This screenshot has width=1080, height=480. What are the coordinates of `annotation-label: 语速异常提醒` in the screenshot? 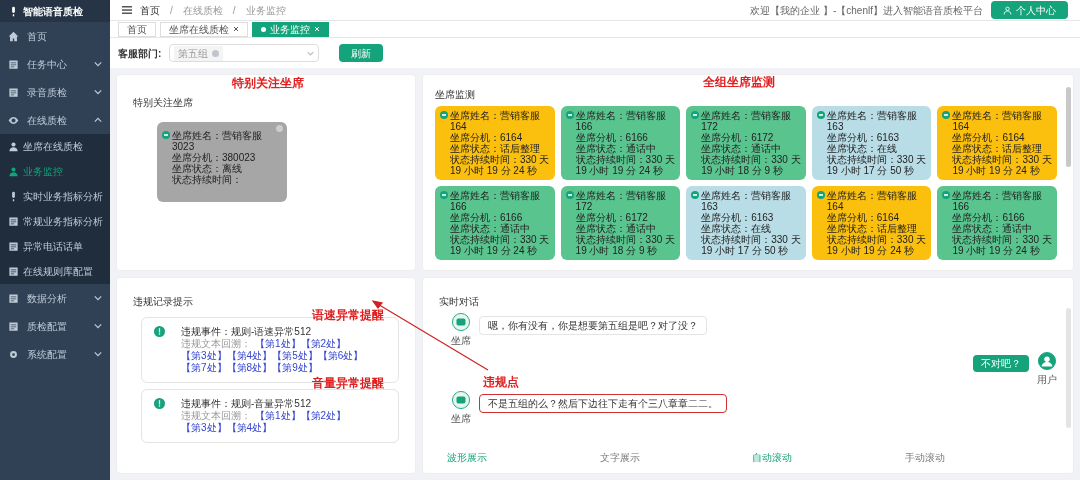 It's located at (348, 315).